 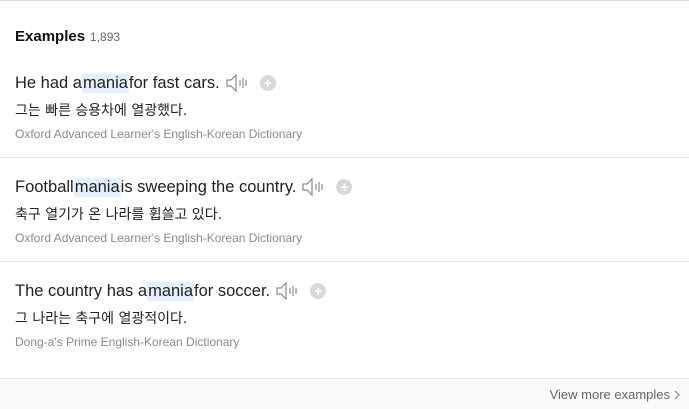 What do you see at coordinates (232, 290) in the screenshot?
I see `sentence-text: for soccer.` at bounding box center [232, 290].